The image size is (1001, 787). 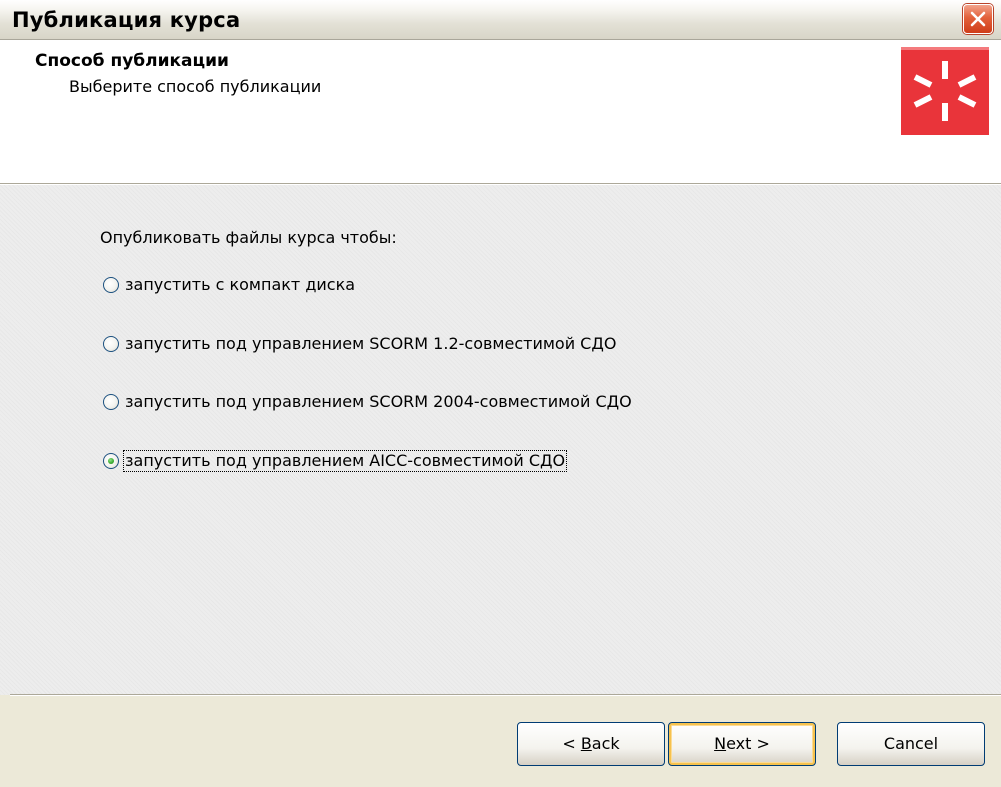 What do you see at coordinates (571, 743) in the screenshot?
I see `back-button-prefix: <` at bounding box center [571, 743].